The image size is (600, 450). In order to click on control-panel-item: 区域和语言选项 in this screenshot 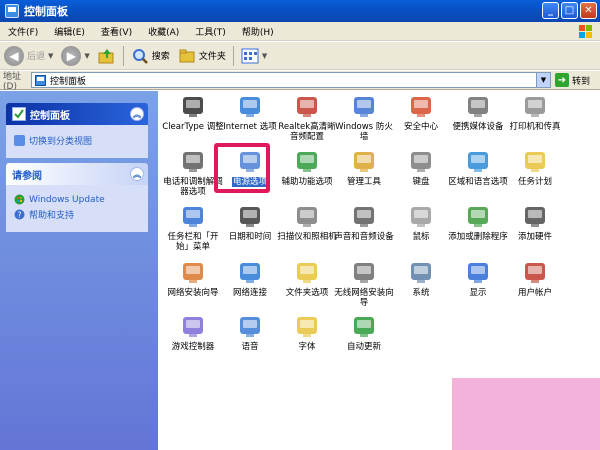, I will do `click(478, 167)`.